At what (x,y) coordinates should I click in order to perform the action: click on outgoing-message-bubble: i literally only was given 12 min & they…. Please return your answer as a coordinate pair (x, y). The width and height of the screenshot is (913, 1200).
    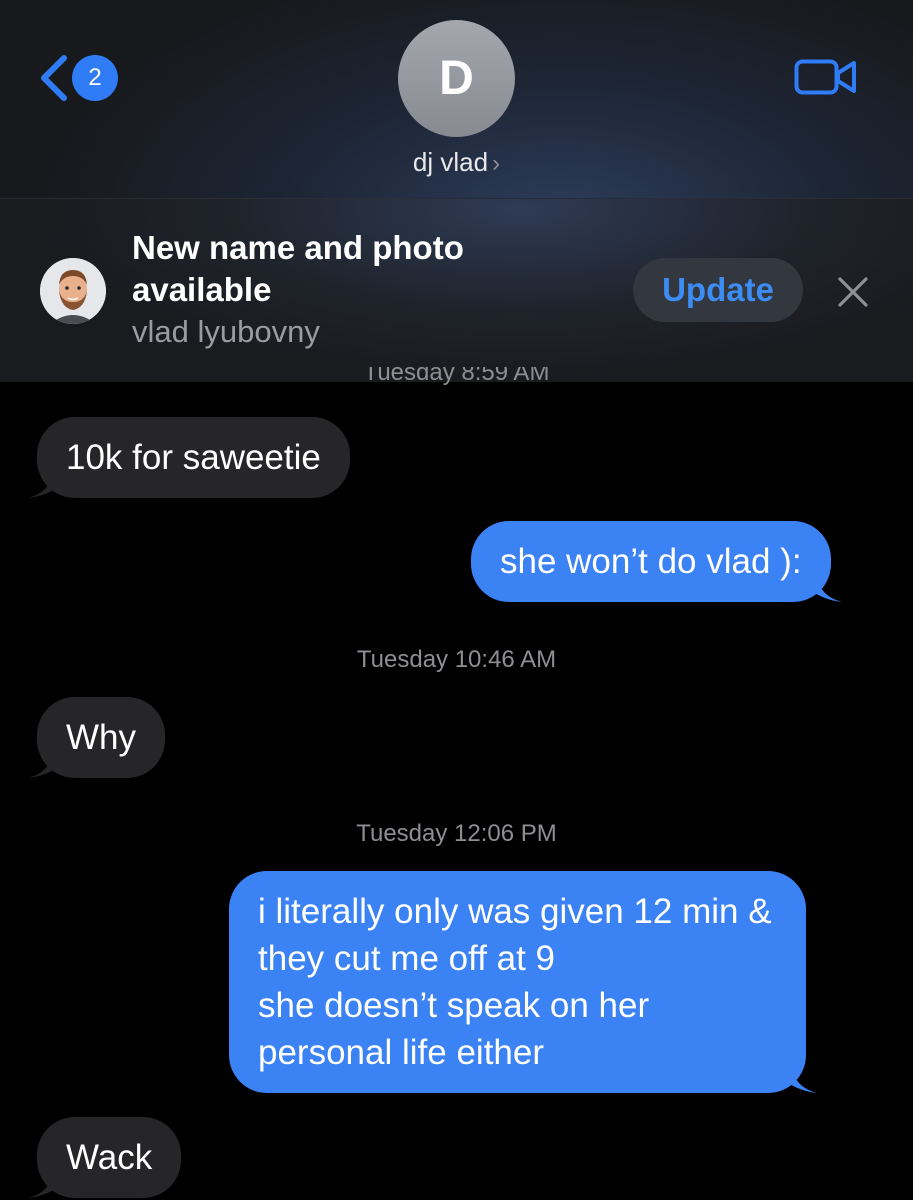
    Looking at the image, I should click on (523, 982).